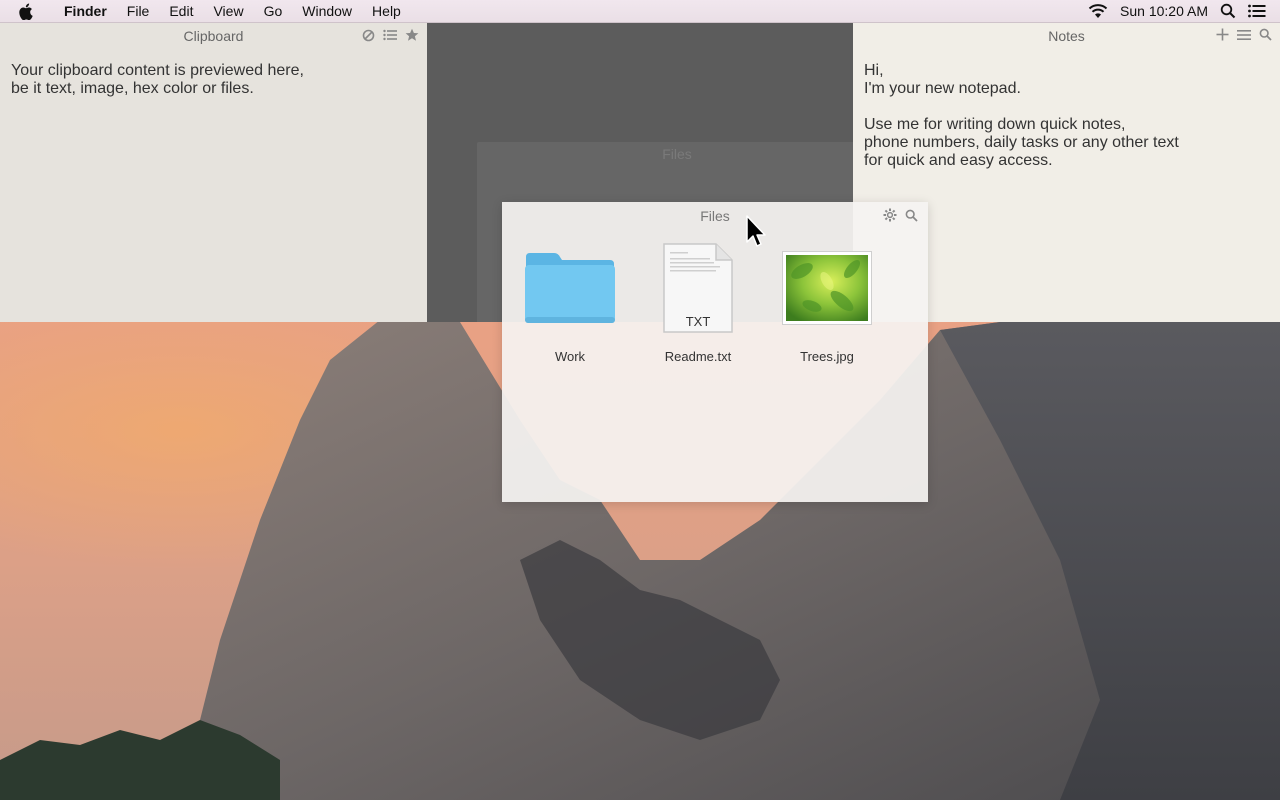 Image resolution: width=1280 pixels, height=800 pixels. Describe the element at coordinates (1244, 35) in the screenshot. I see `menu-lines-icon` at that location.